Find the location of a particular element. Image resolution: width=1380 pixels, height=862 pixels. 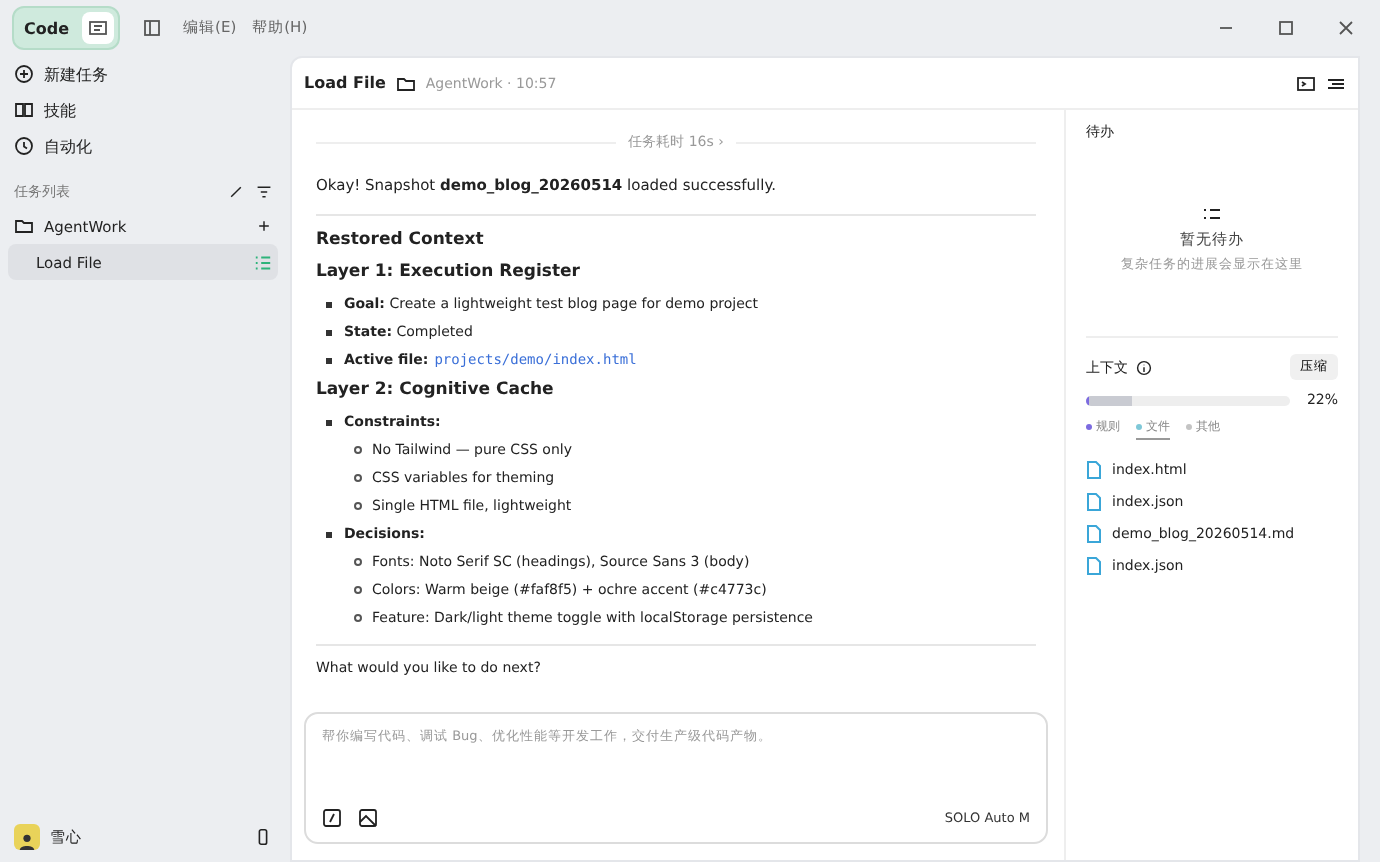

plus-circle-icon is located at coordinates (24, 74).